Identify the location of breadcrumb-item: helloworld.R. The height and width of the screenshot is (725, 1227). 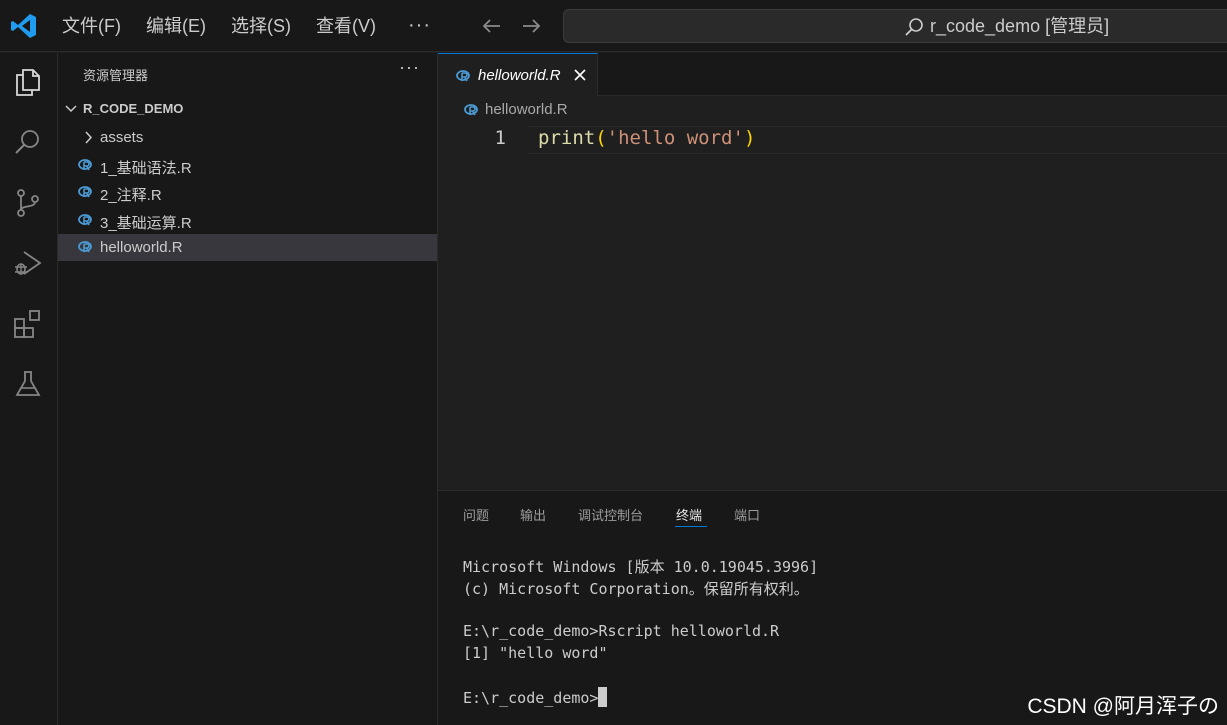
(526, 109).